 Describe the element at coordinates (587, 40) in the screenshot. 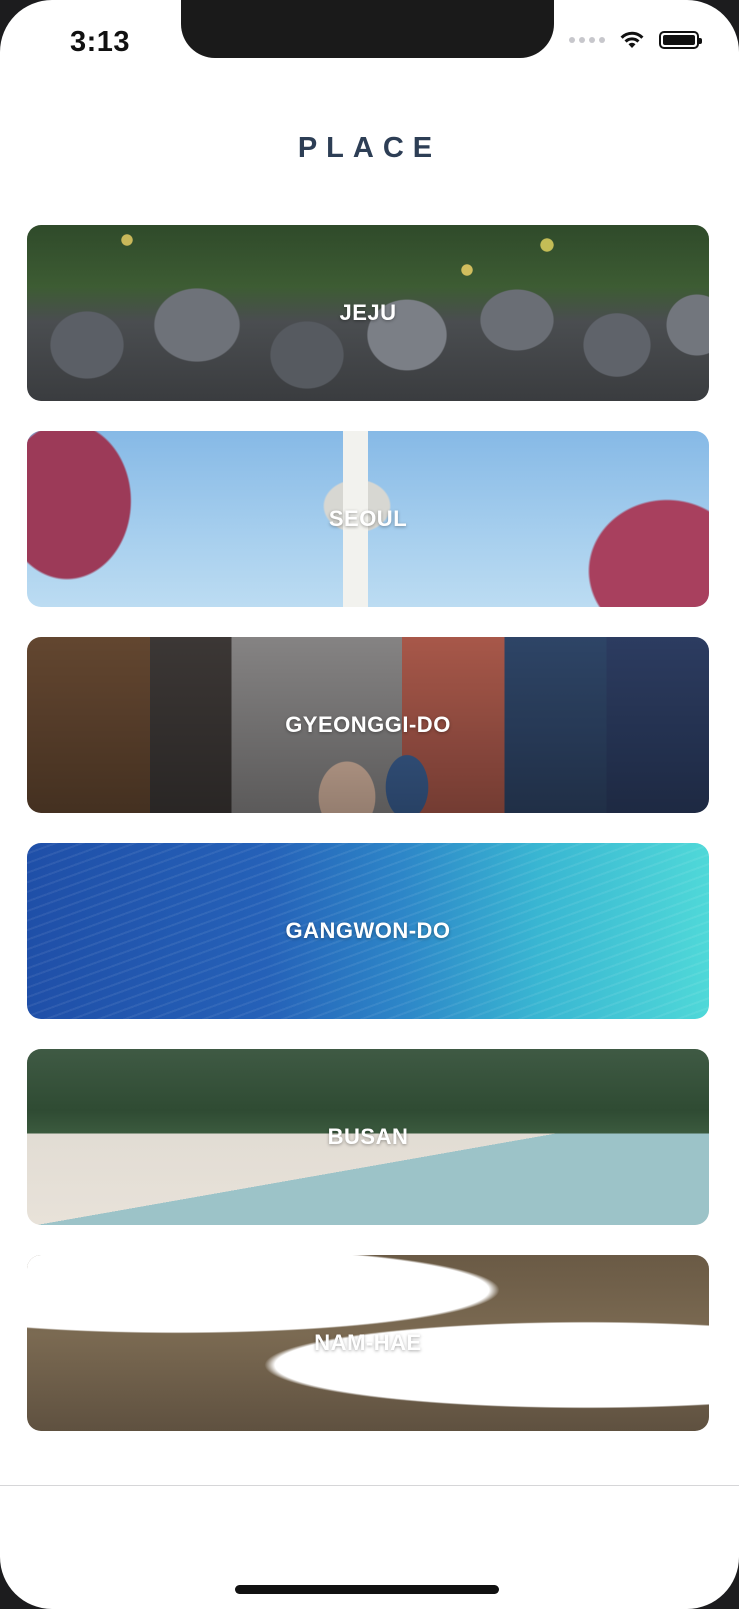

I see `cellular-signal-icon` at that location.